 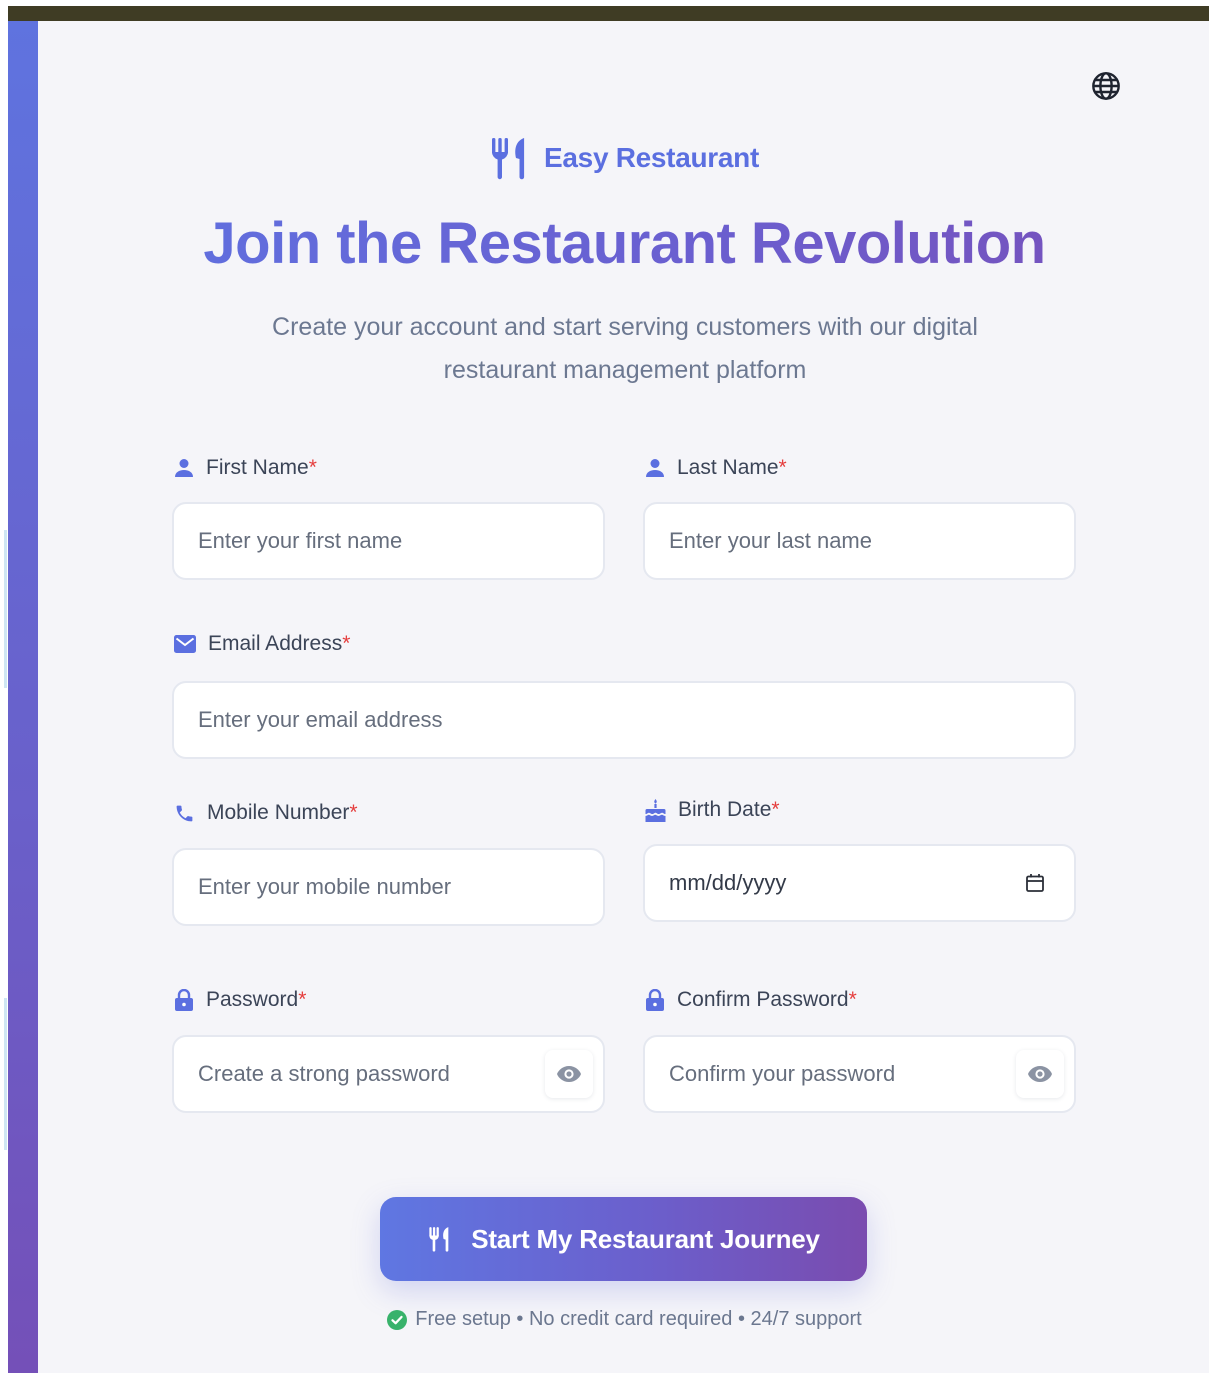 What do you see at coordinates (320, 719) in the screenshot?
I see `email-placeholder: Enter your email address` at bounding box center [320, 719].